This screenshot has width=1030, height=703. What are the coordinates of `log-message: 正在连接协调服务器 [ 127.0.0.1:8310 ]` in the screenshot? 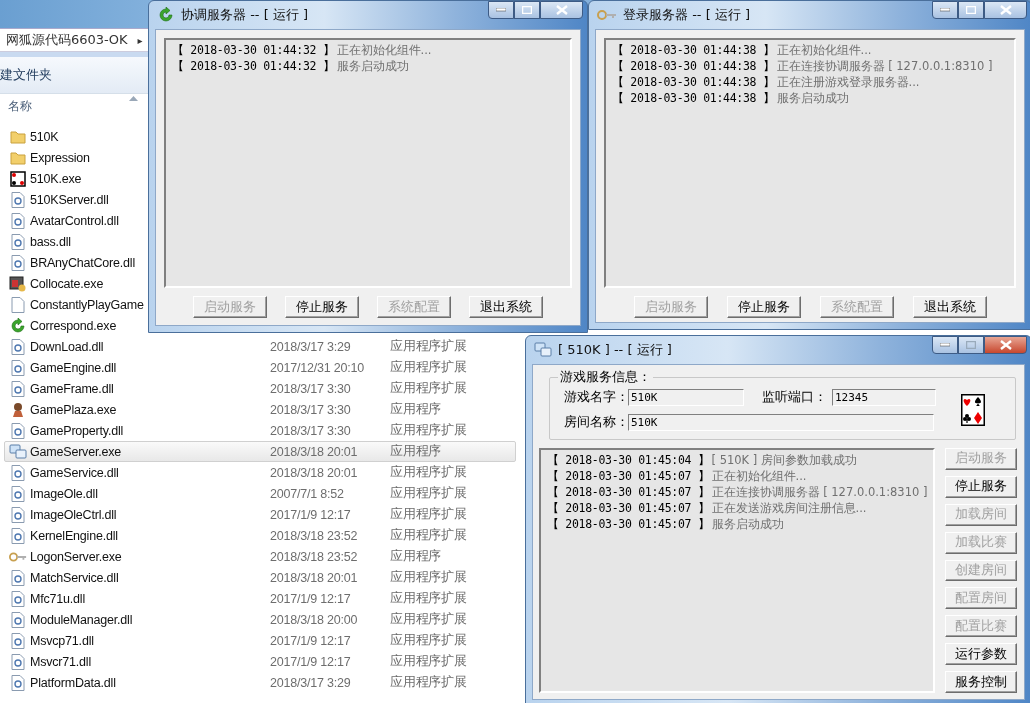 It's located at (819, 492).